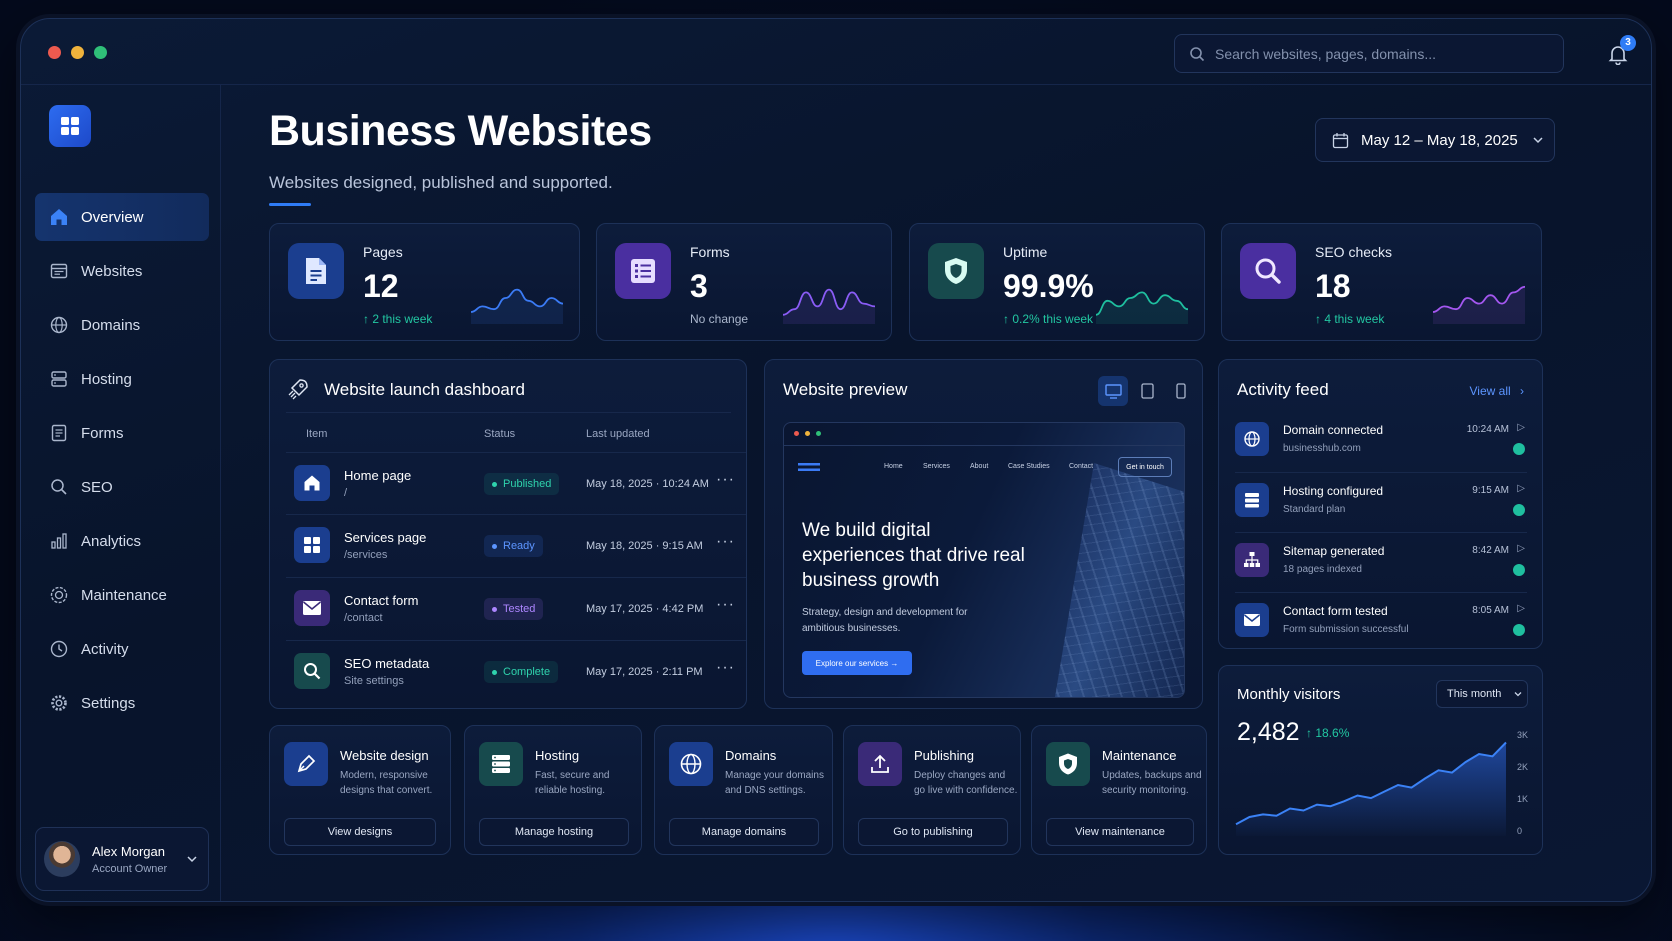  Describe the element at coordinates (1120, 832) in the screenshot. I see `view-maintenance-button: View maintenance` at that location.